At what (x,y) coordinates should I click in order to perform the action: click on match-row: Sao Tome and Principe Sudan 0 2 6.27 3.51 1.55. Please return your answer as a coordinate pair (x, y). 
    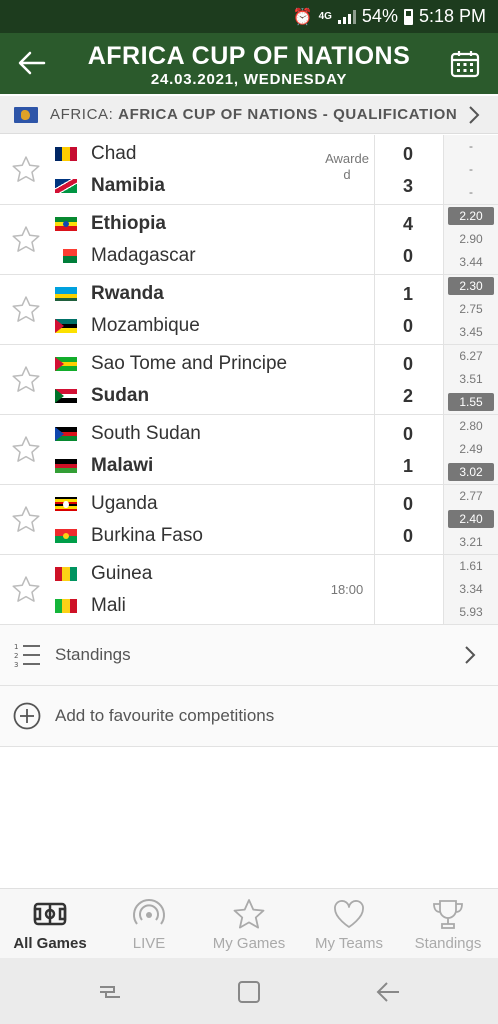
    Looking at the image, I should click on (249, 380).